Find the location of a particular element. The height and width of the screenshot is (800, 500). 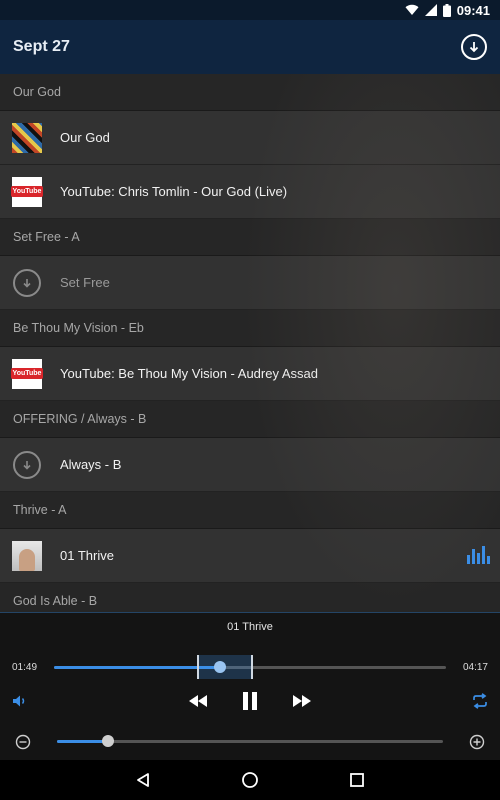

plus-icon is located at coordinates (477, 742).